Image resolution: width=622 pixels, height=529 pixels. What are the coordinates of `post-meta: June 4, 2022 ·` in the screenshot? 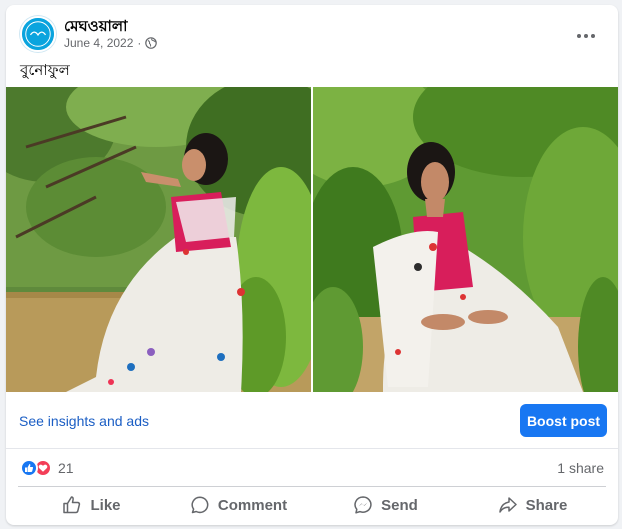 It's located at (111, 43).